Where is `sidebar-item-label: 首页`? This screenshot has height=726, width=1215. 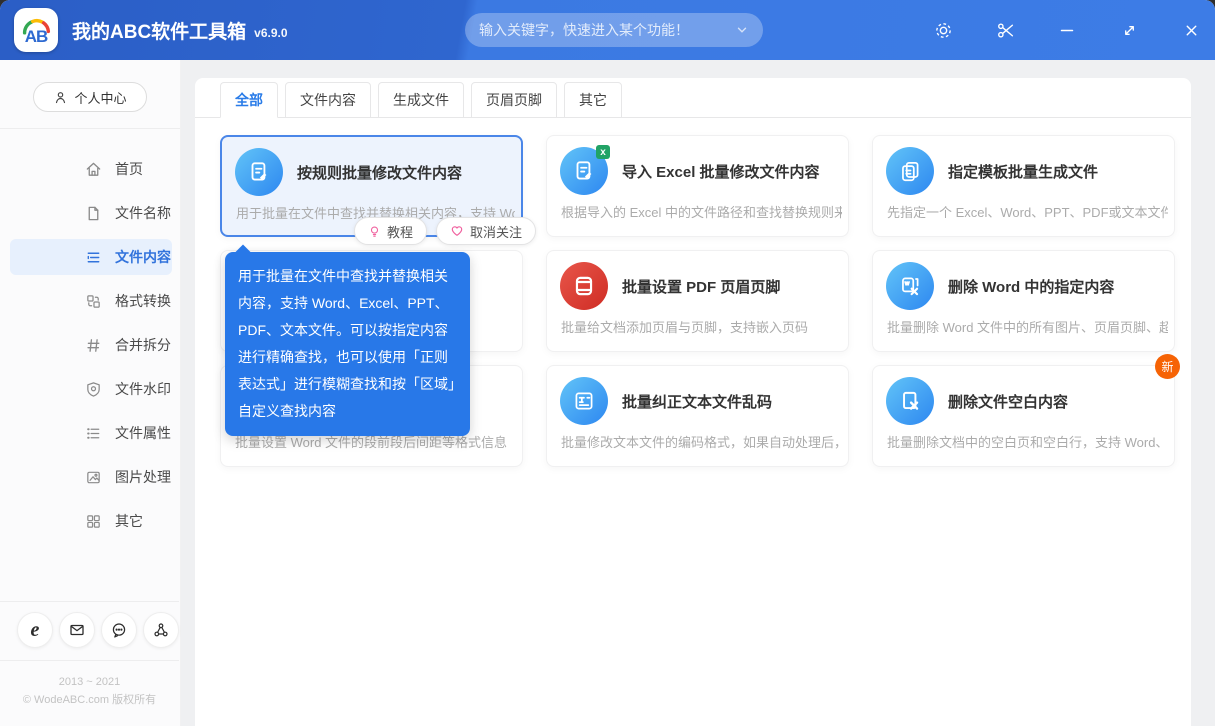
sidebar-item-label: 首页 is located at coordinates (129, 169).